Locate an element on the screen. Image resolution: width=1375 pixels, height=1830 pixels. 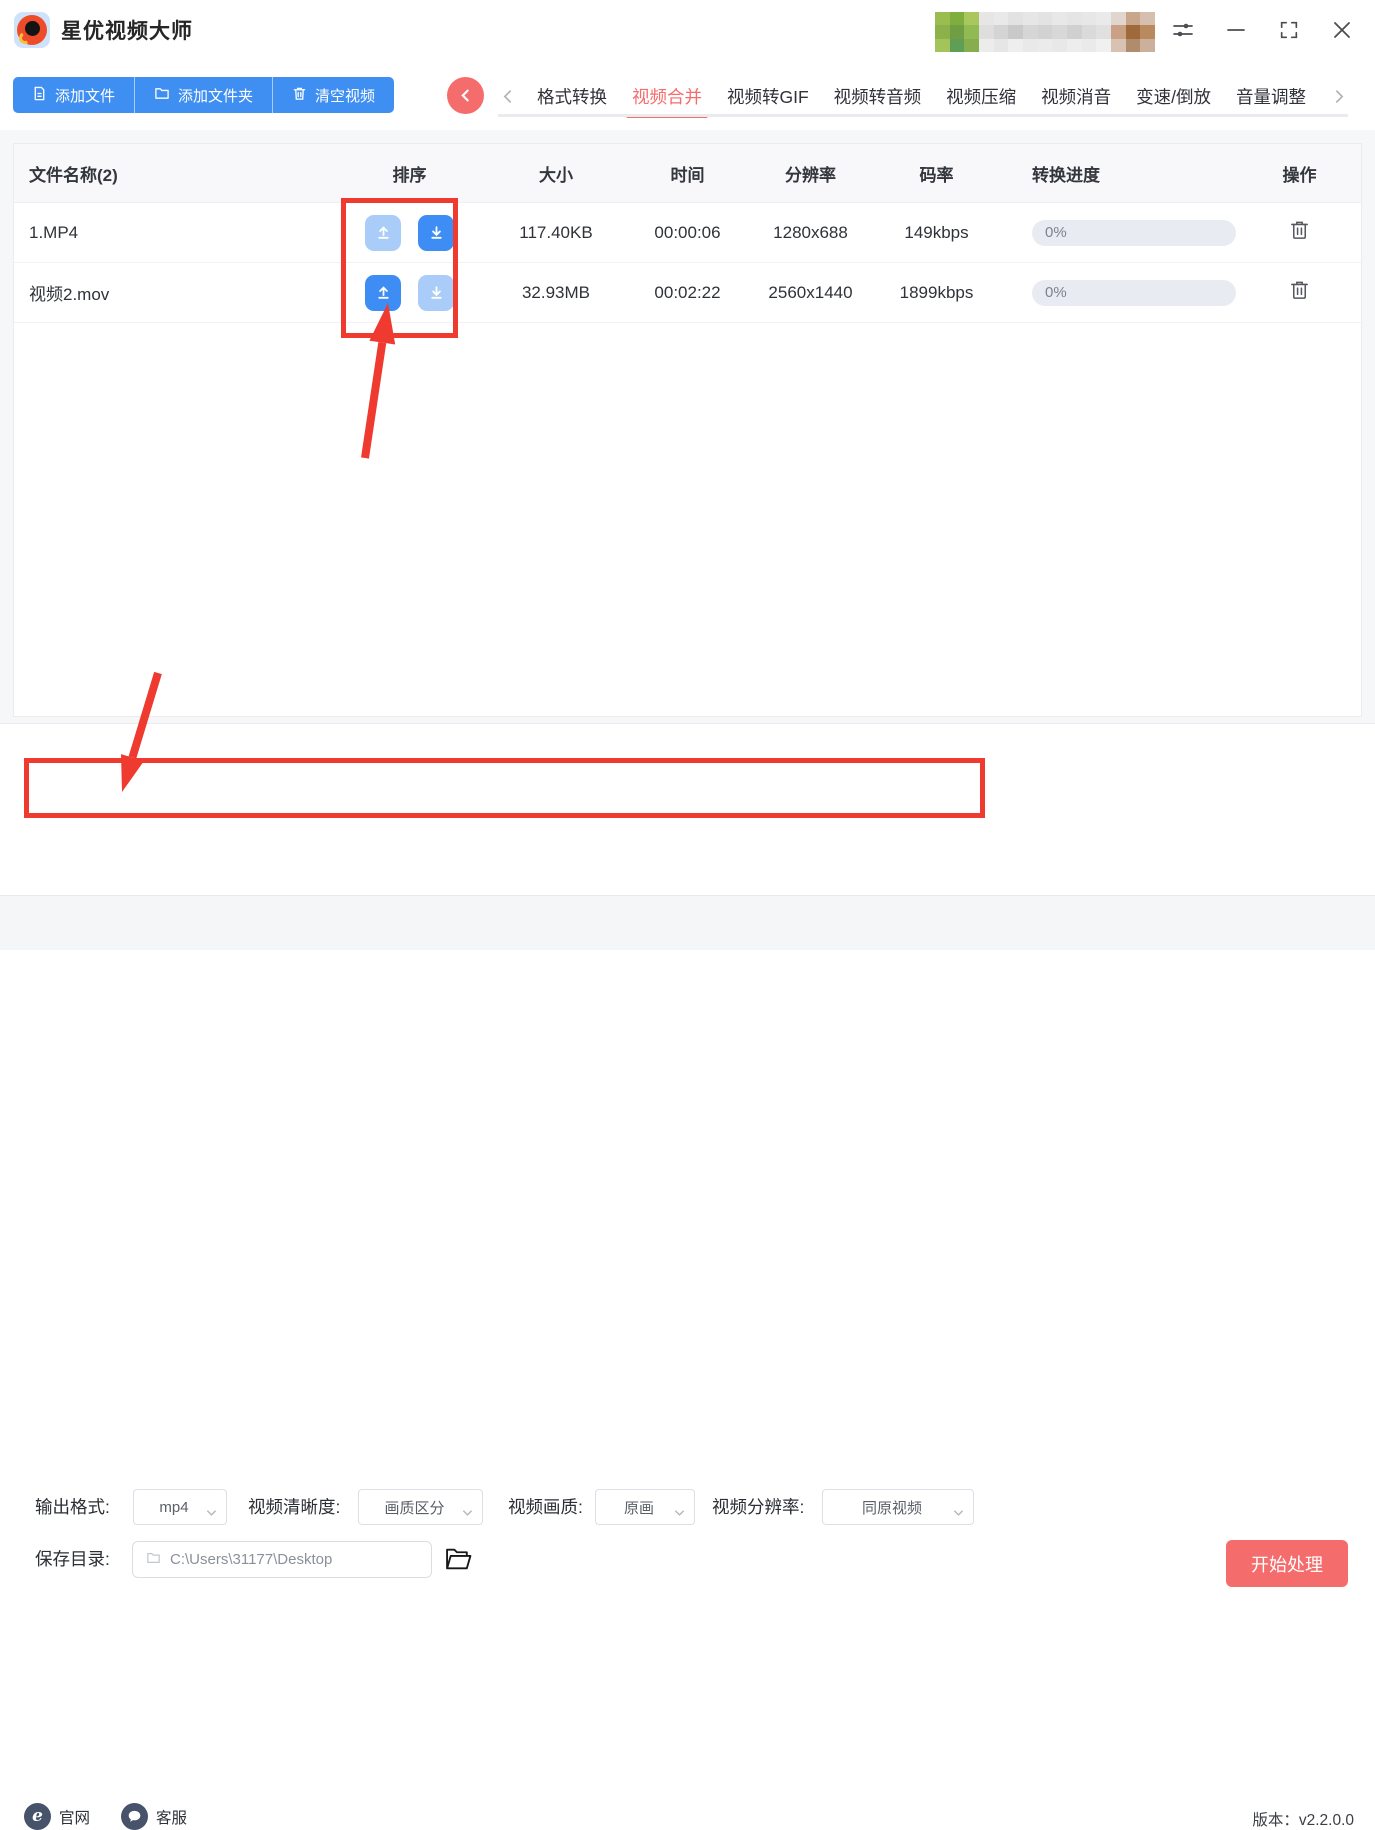
folder-icon is located at coordinates (162, 95).